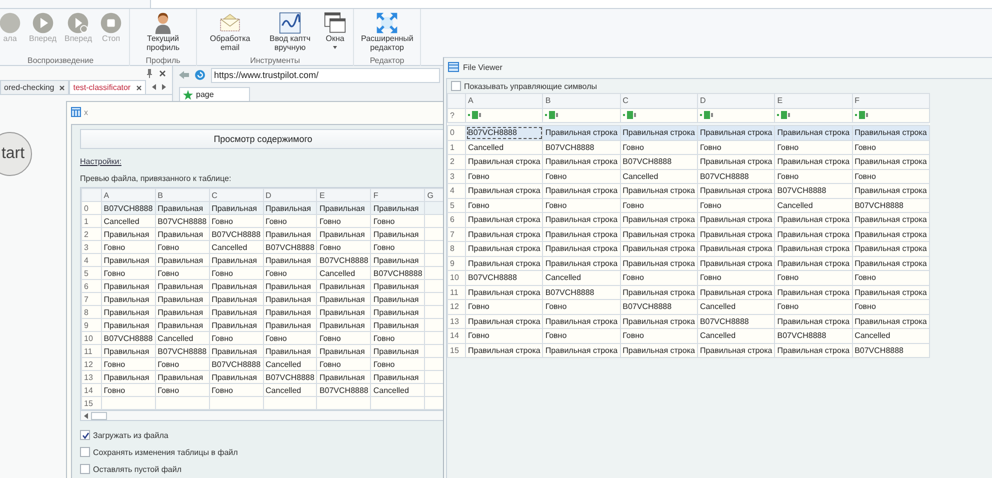 The image size is (992, 478). I want to click on row-header: 4, so click(92, 260).